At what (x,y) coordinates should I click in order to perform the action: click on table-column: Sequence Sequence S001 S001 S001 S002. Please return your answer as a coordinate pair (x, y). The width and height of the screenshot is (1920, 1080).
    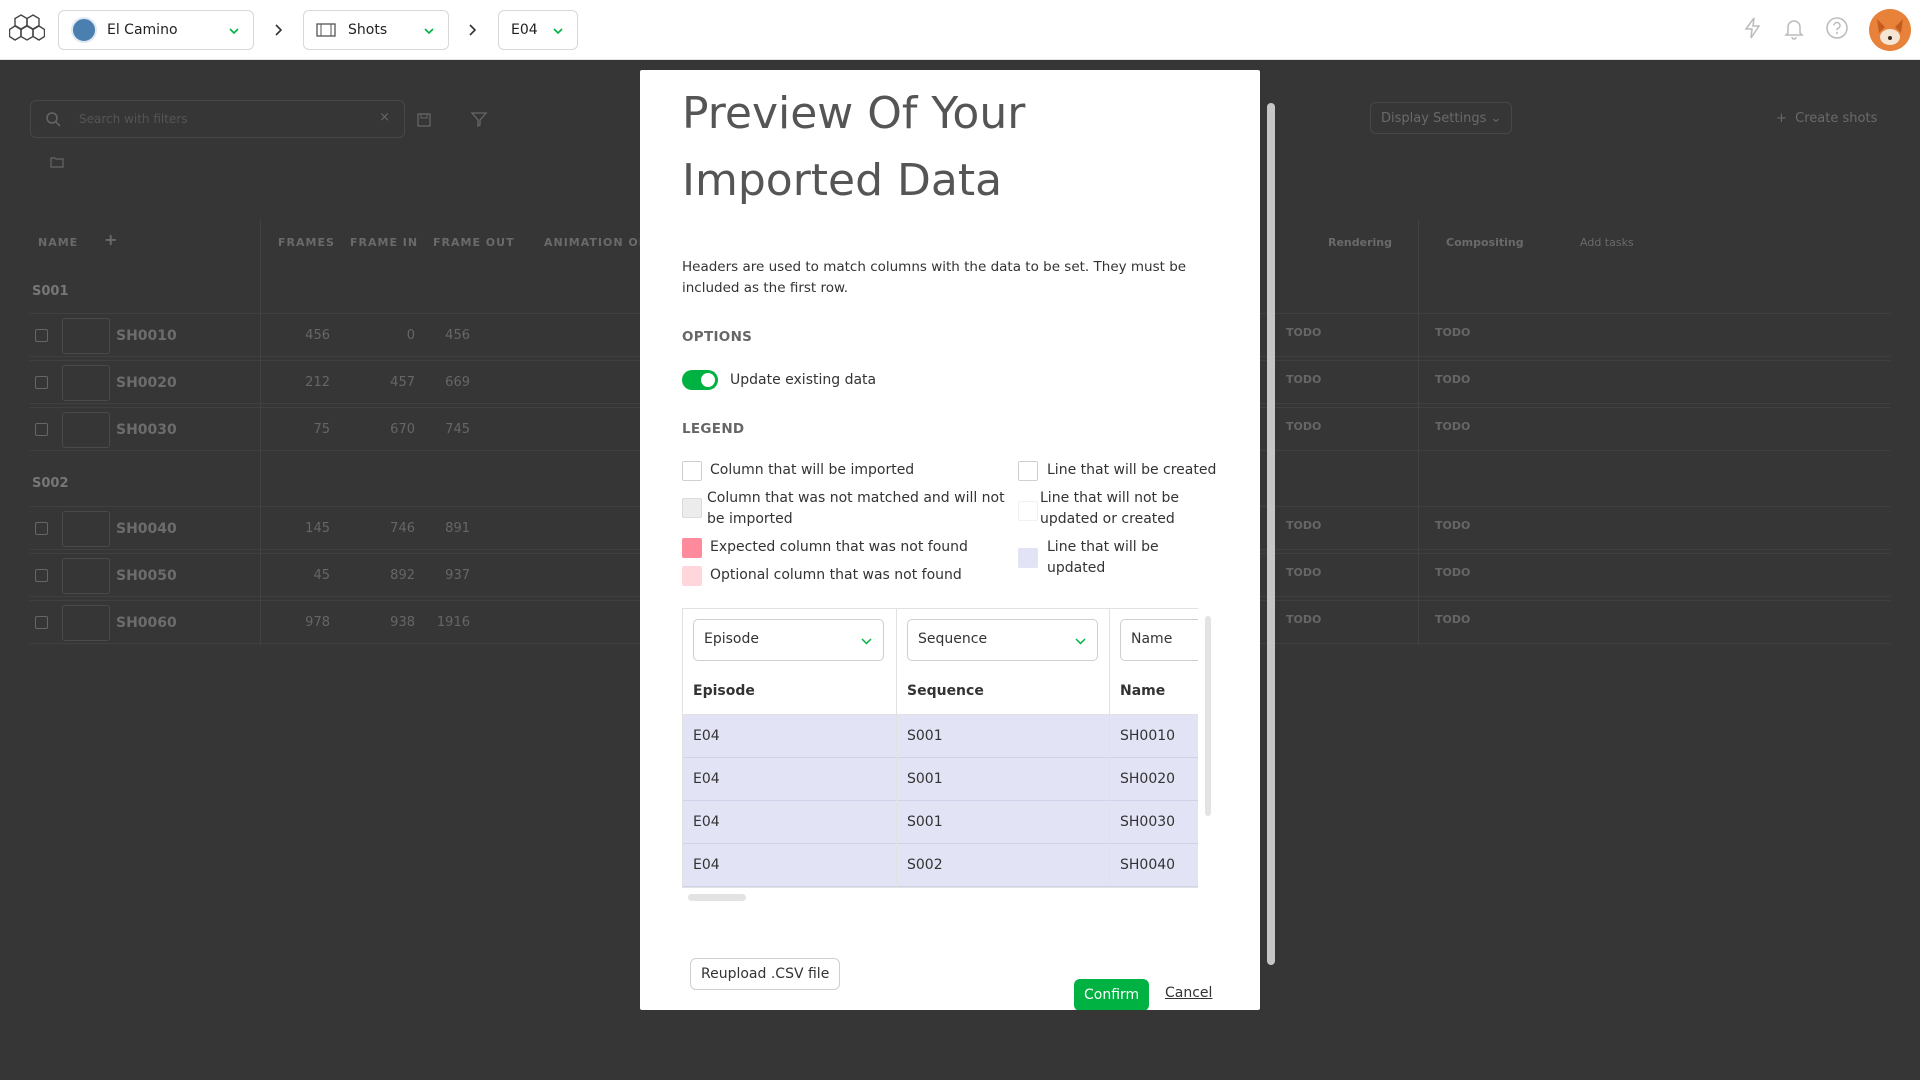
    Looking at the image, I should click on (1003, 748).